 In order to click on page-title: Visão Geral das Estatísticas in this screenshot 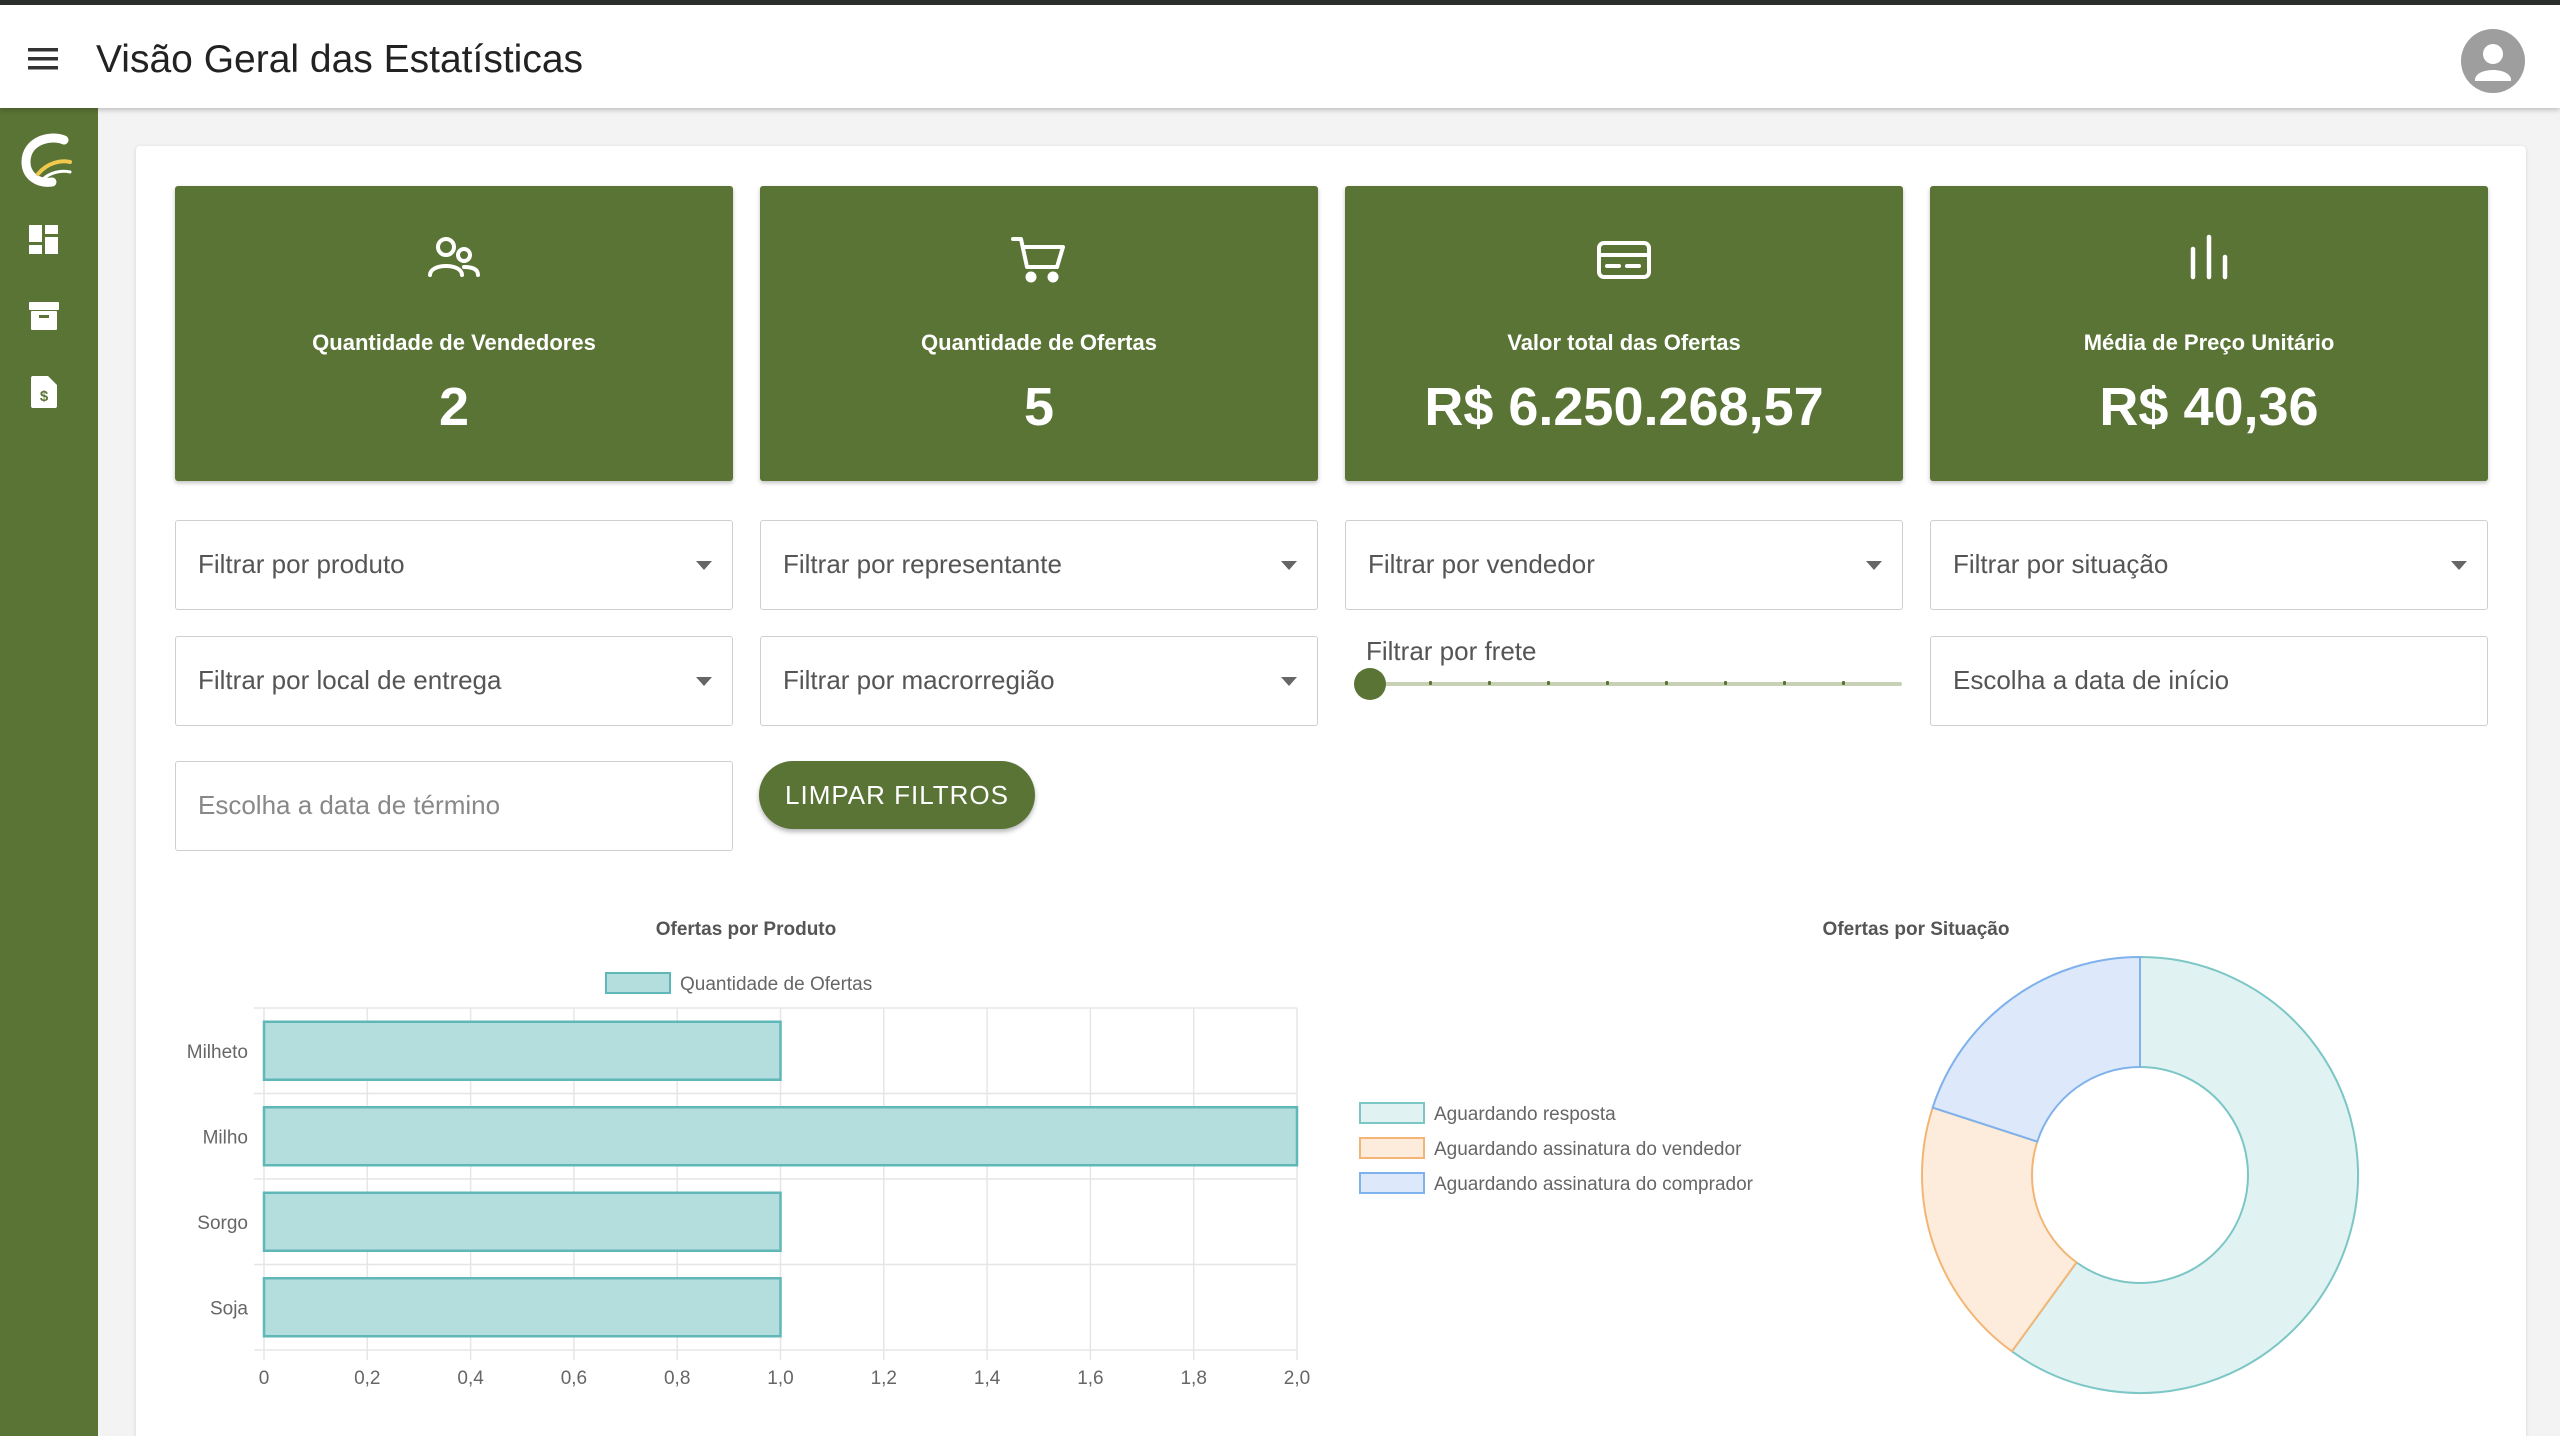, I will do `click(340, 59)`.